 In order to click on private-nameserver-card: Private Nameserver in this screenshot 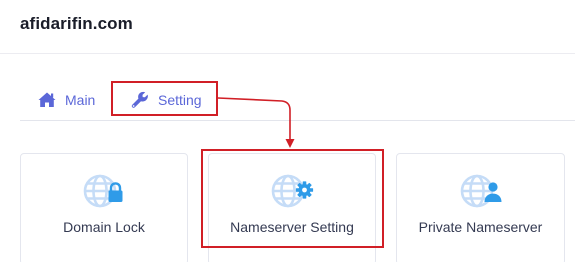, I will do `click(480, 207)`.